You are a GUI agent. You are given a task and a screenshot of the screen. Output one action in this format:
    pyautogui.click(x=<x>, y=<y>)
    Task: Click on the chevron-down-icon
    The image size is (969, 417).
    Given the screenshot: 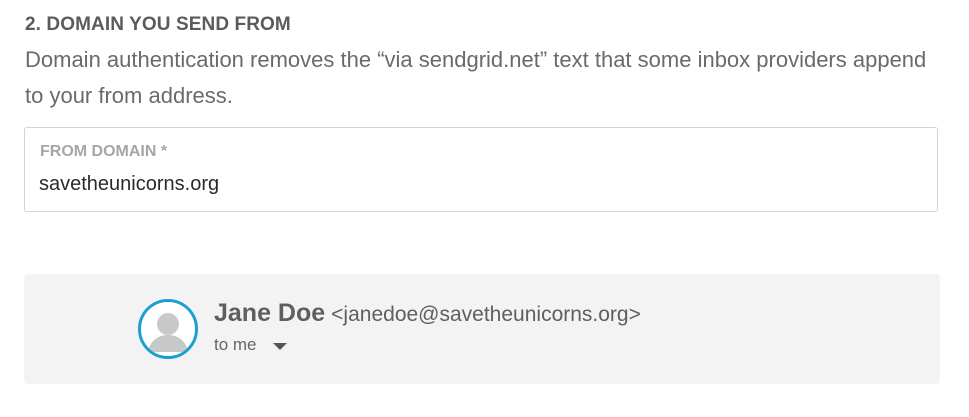 What is the action you would take?
    pyautogui.click(x=279, y=346)
    